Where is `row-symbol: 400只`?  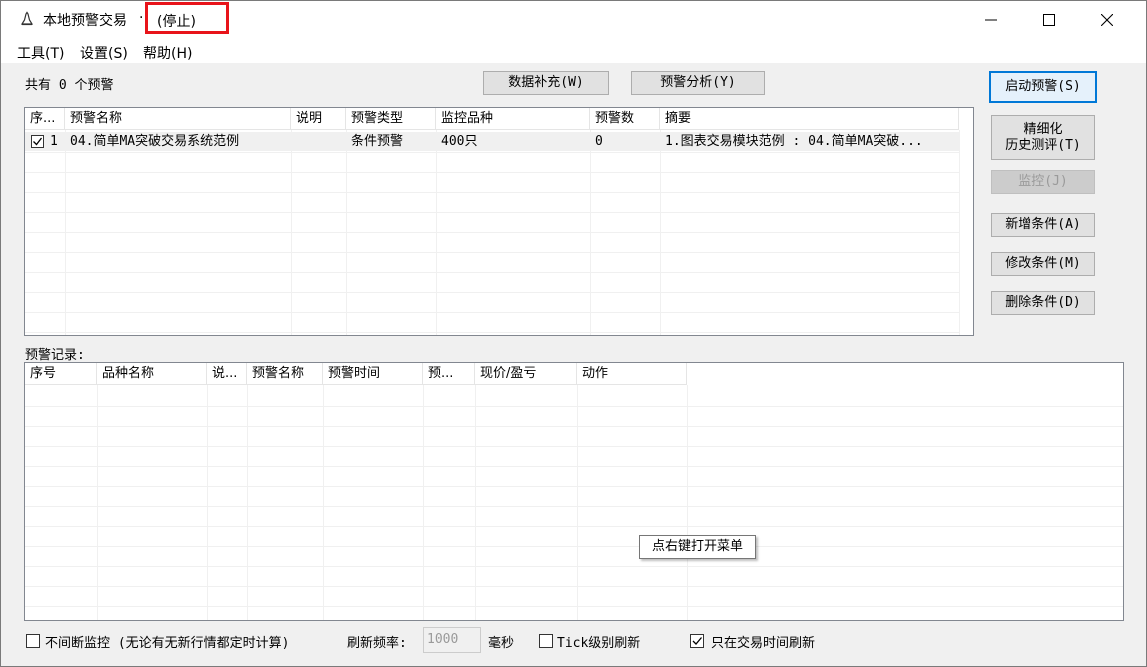 row-symbol: 400只 is located at coordinates (459, 141).